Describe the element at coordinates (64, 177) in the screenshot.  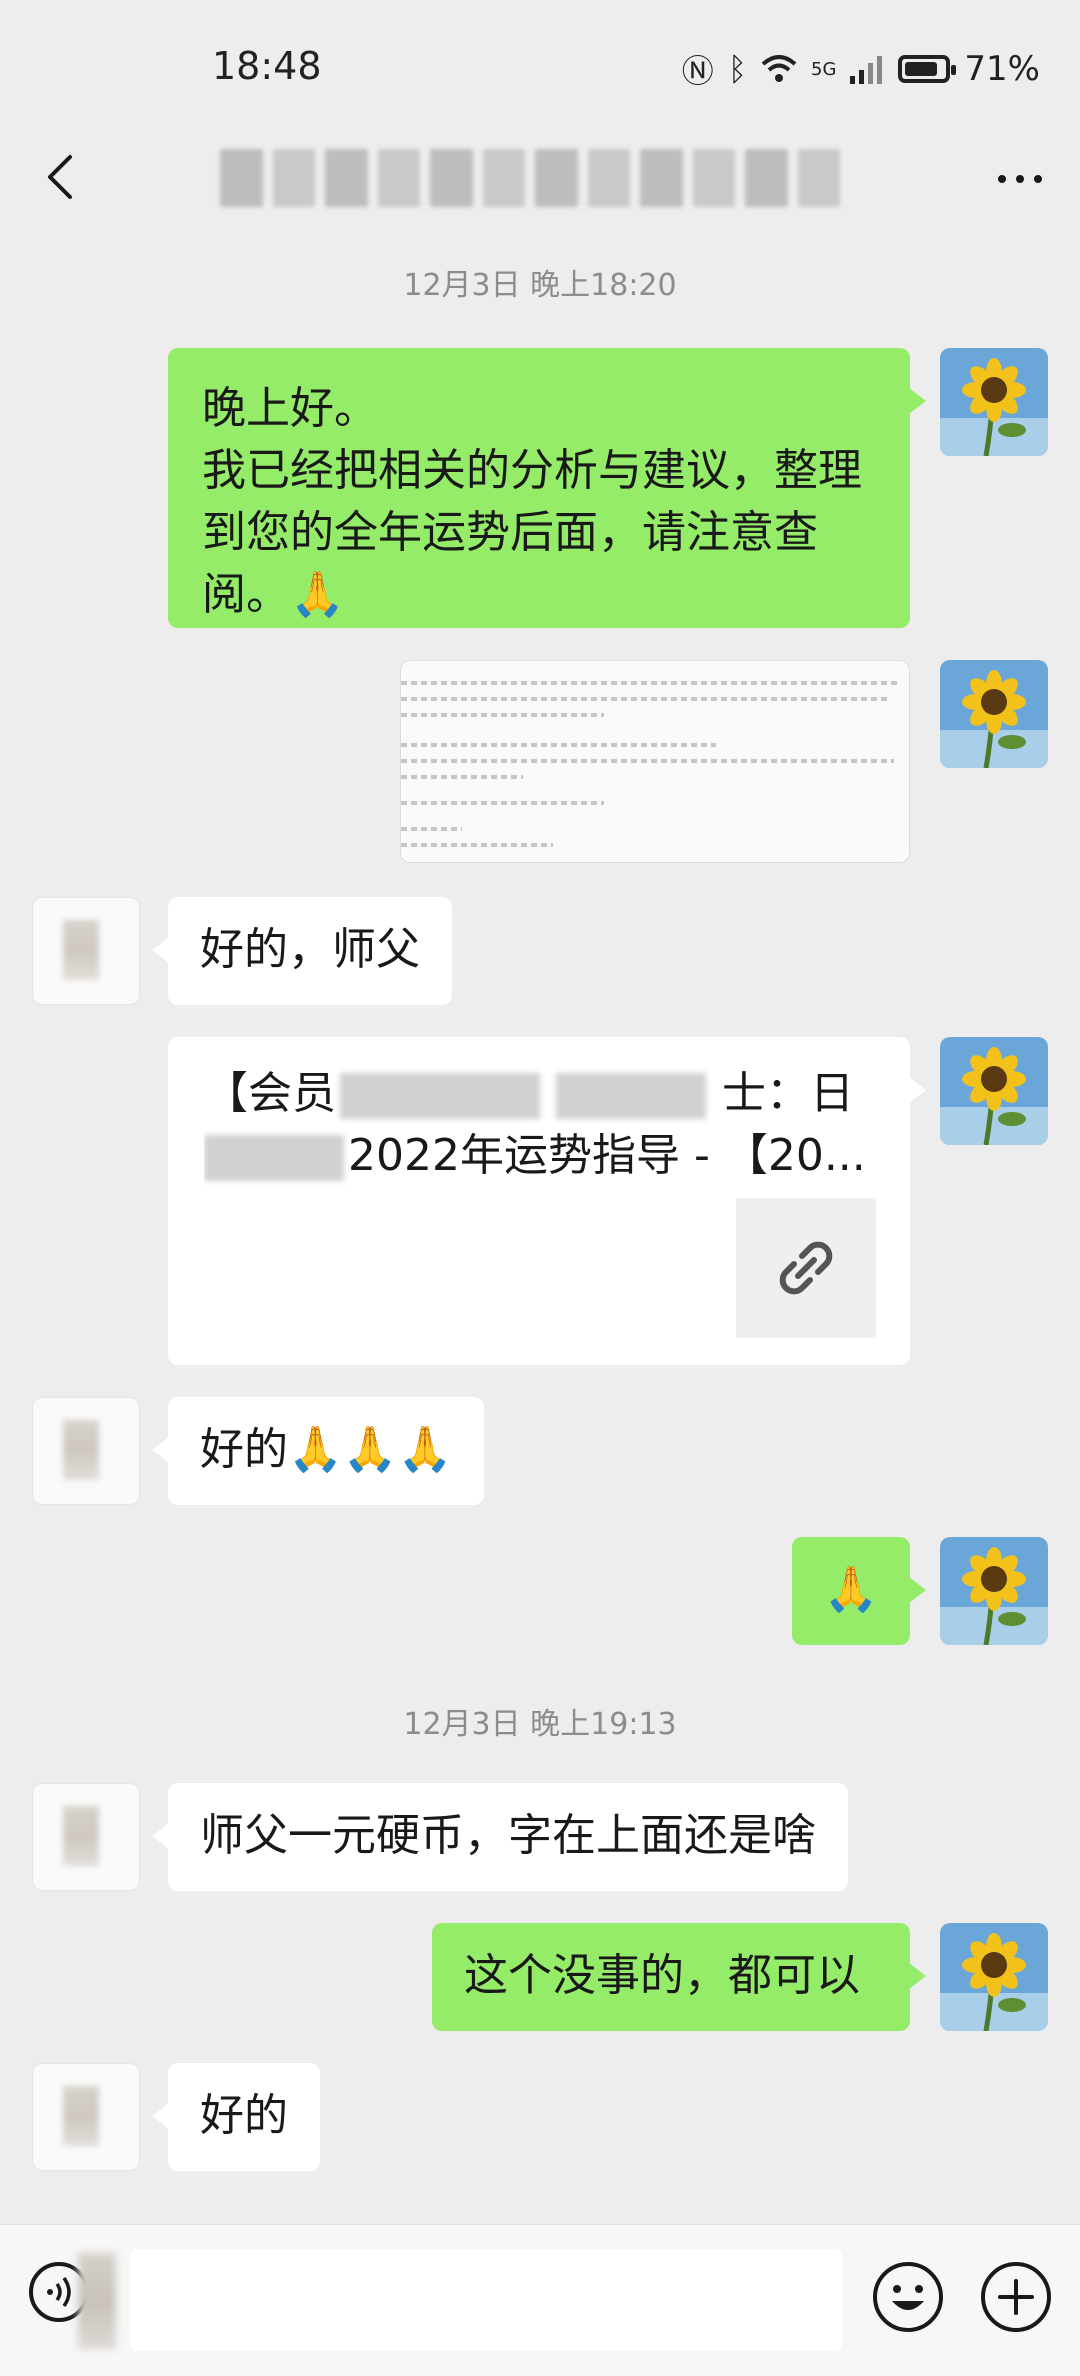
I see `back-icon` at that location.